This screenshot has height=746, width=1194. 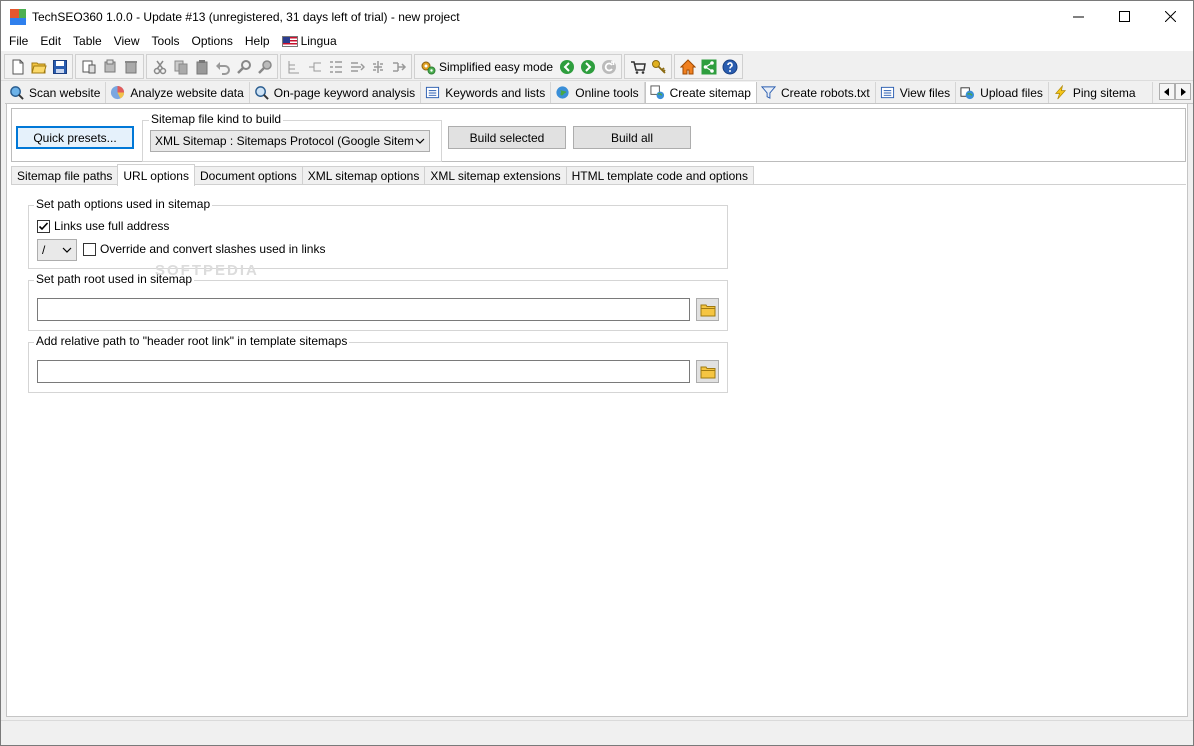 I want to click on sitemap-kind-legend: Sitemap file kind to build, so click(x=216, y=119).